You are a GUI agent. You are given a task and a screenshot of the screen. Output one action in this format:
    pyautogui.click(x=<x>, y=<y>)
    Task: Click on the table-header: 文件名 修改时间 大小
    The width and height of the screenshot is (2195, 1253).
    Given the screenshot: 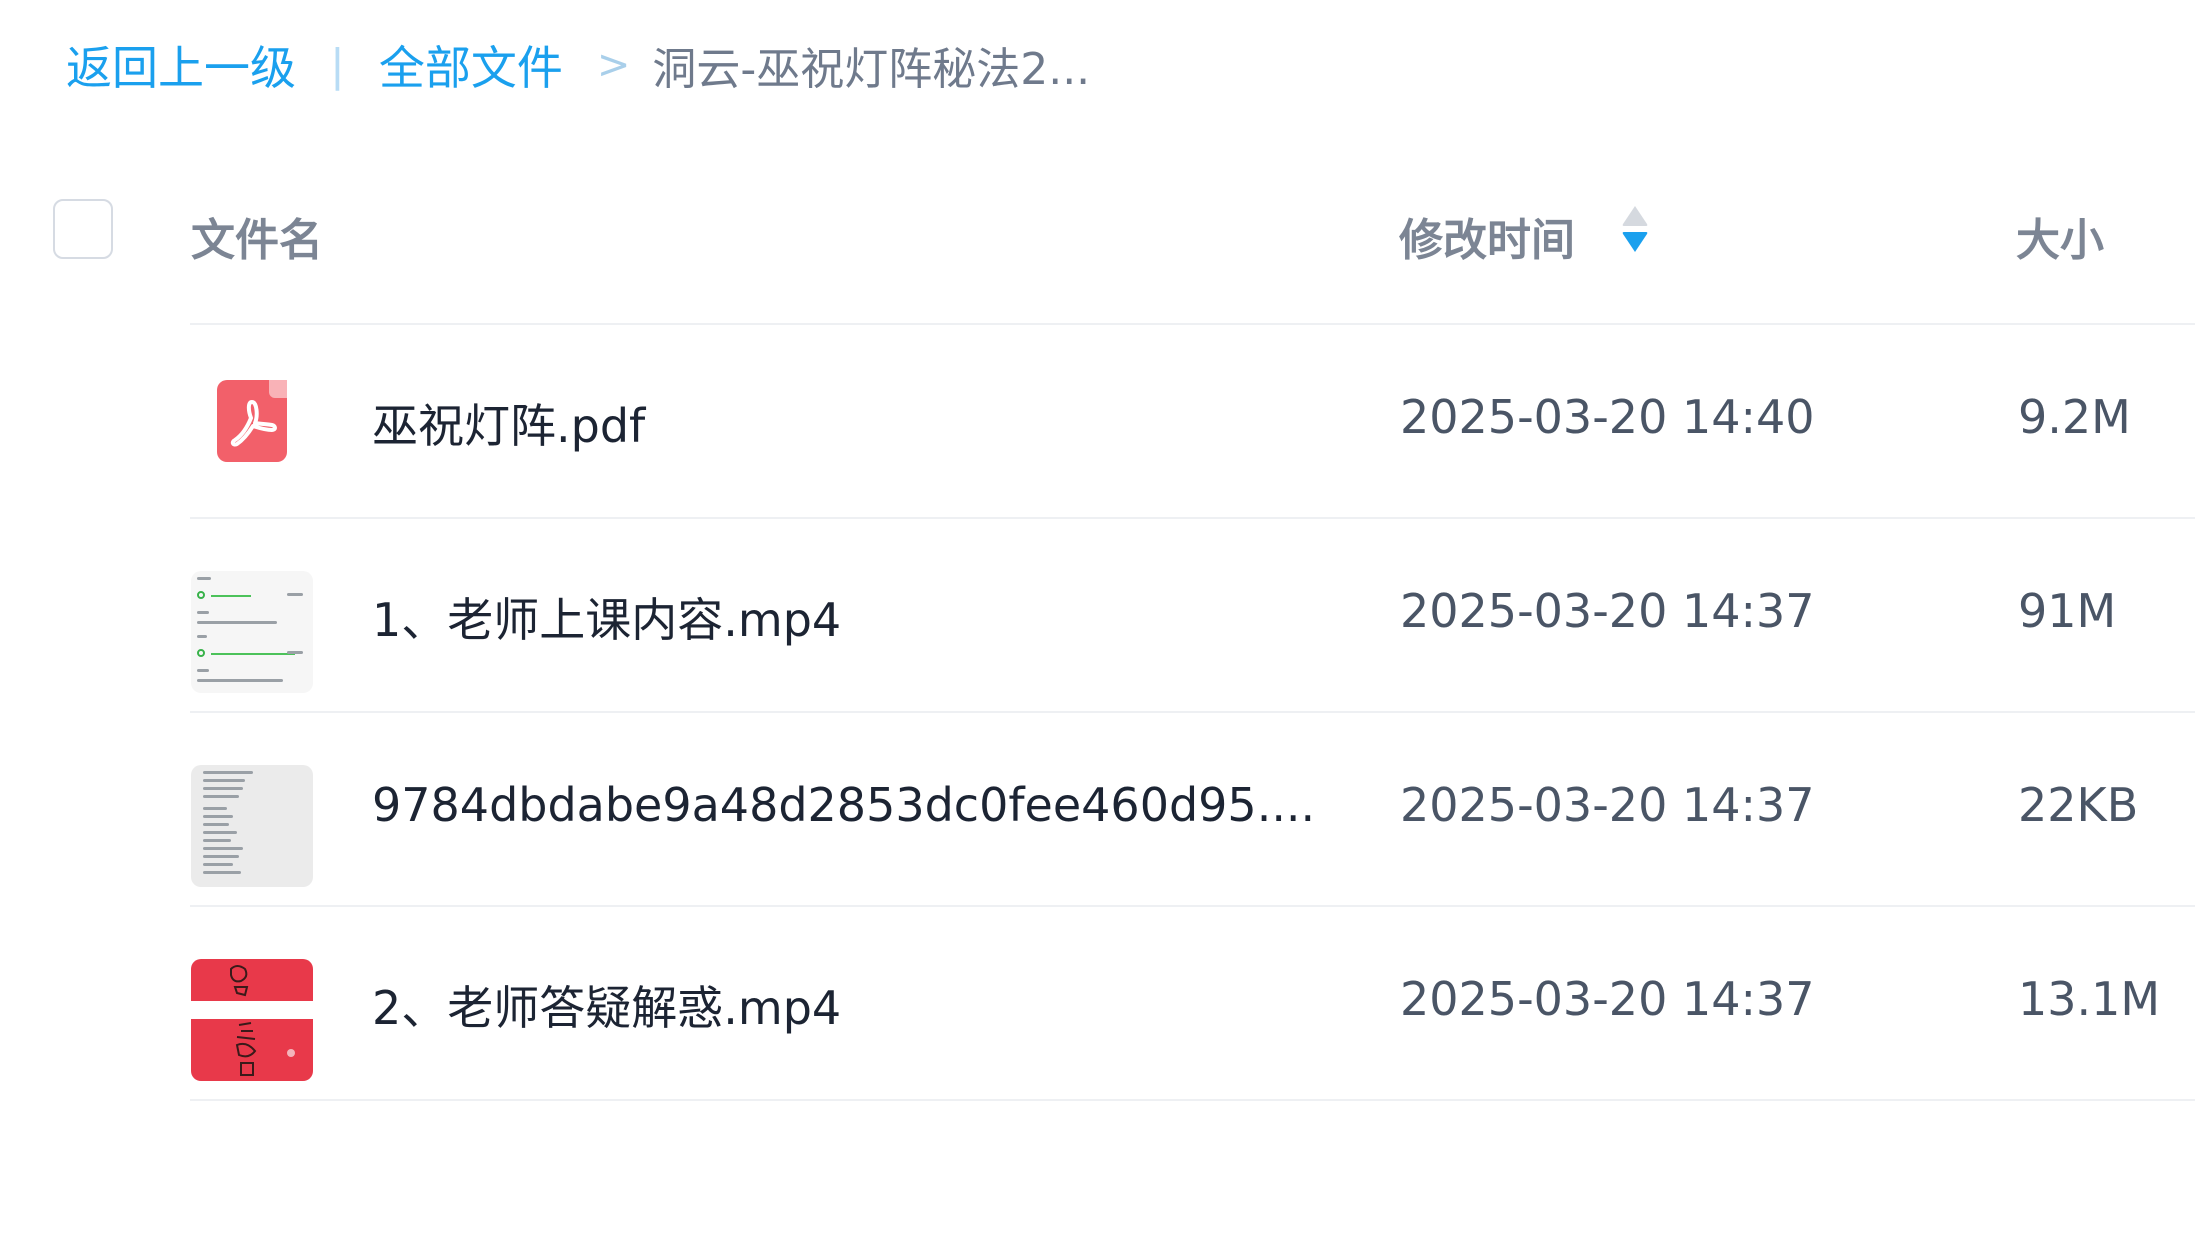 What is the action you would take?
    pyautogui.click(x=1097, y=257)
    